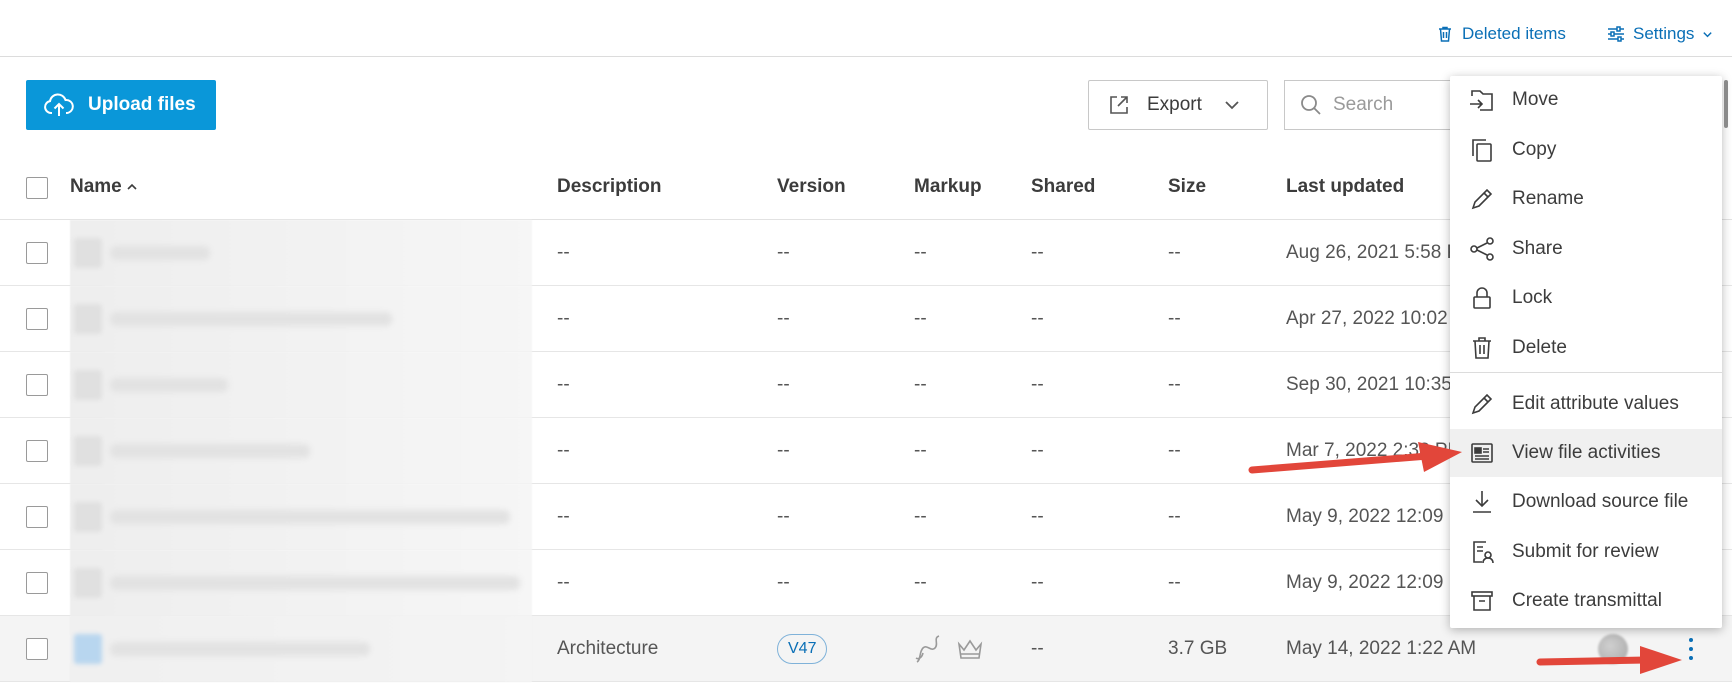 The height and width of the screenshot is (697, 1732). What do you see at coordinates (1198, 648) in the screenshot?
I see `cell-size: 3.7 GB` at bounding box center [1198, 648].